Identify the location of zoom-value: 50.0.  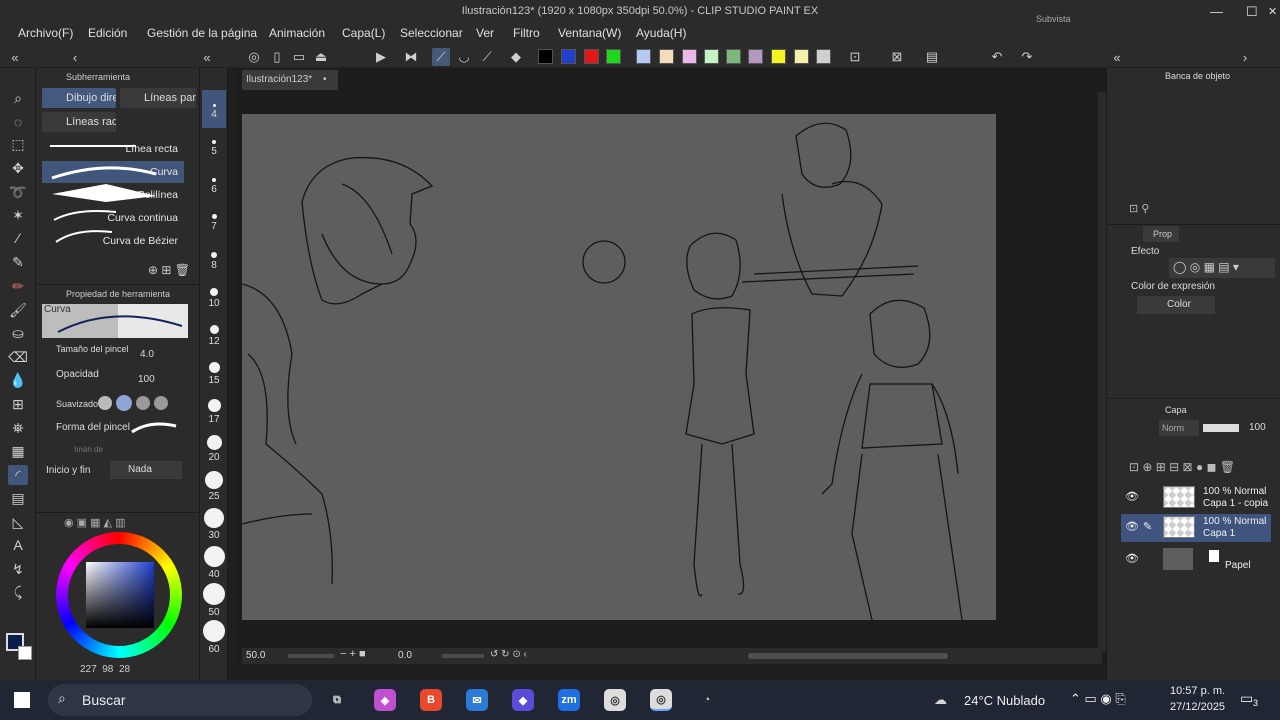
(255, 655).